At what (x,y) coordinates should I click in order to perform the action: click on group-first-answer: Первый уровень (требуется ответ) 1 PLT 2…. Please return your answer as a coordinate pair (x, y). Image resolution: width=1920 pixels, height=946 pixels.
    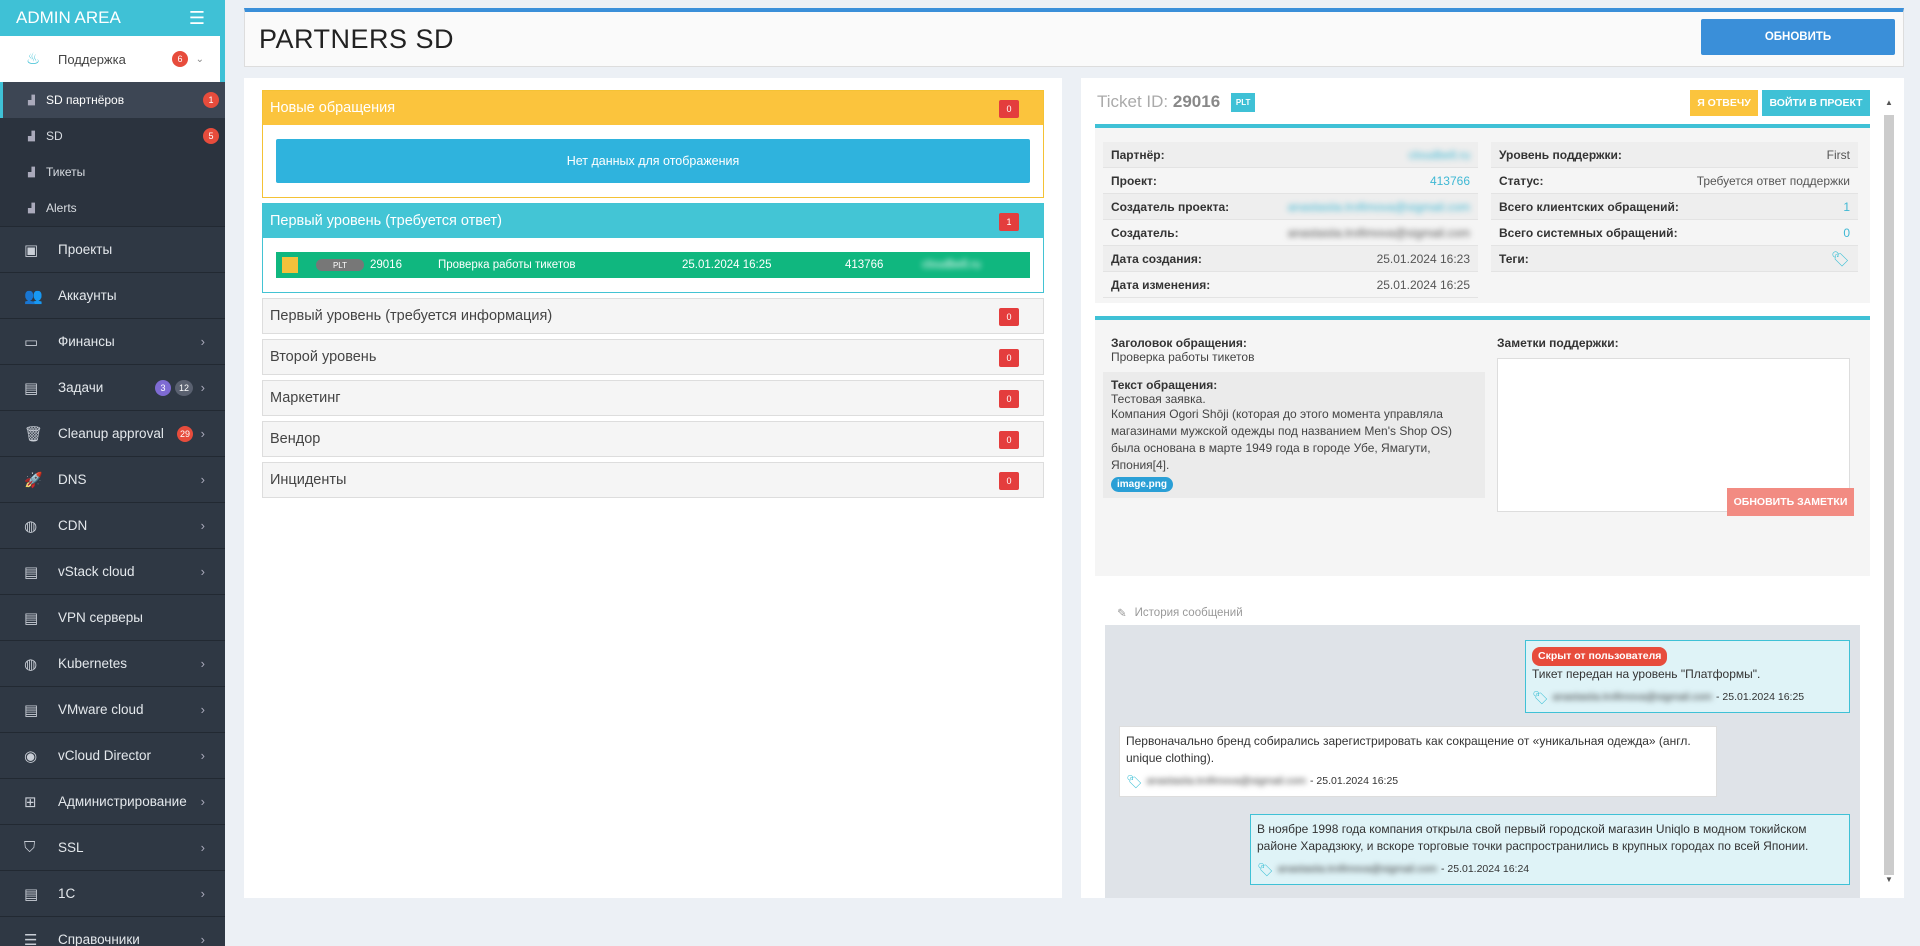
    Looking at the image, I should click on (653, 248).